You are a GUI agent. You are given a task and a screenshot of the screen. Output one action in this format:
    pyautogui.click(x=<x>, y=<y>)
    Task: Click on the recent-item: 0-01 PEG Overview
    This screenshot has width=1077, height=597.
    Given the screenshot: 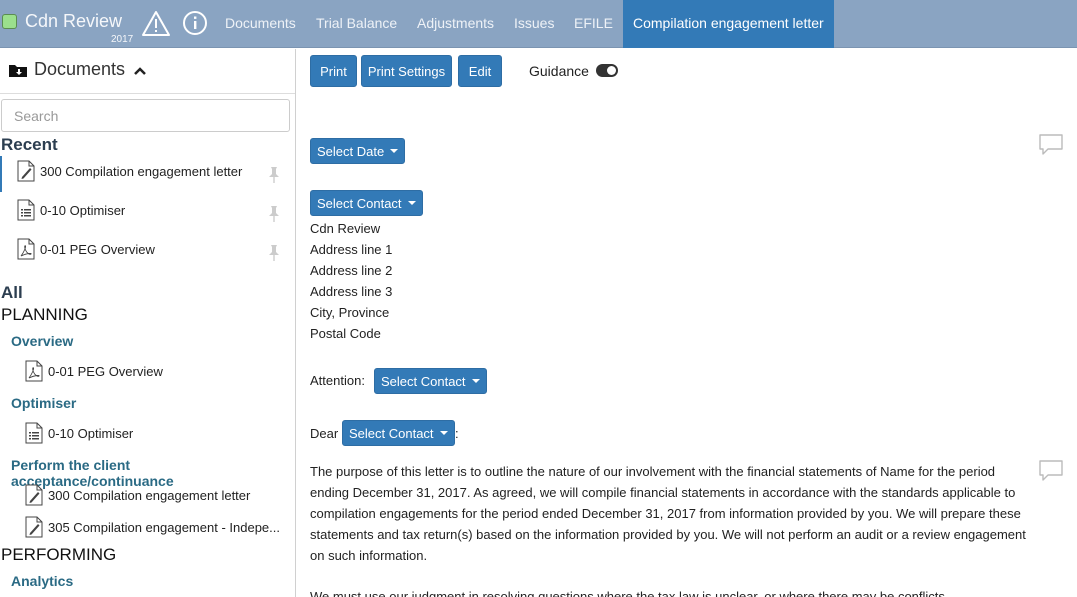 What is the action you would take?
    pyautogui.click(x=86, y=249)
    